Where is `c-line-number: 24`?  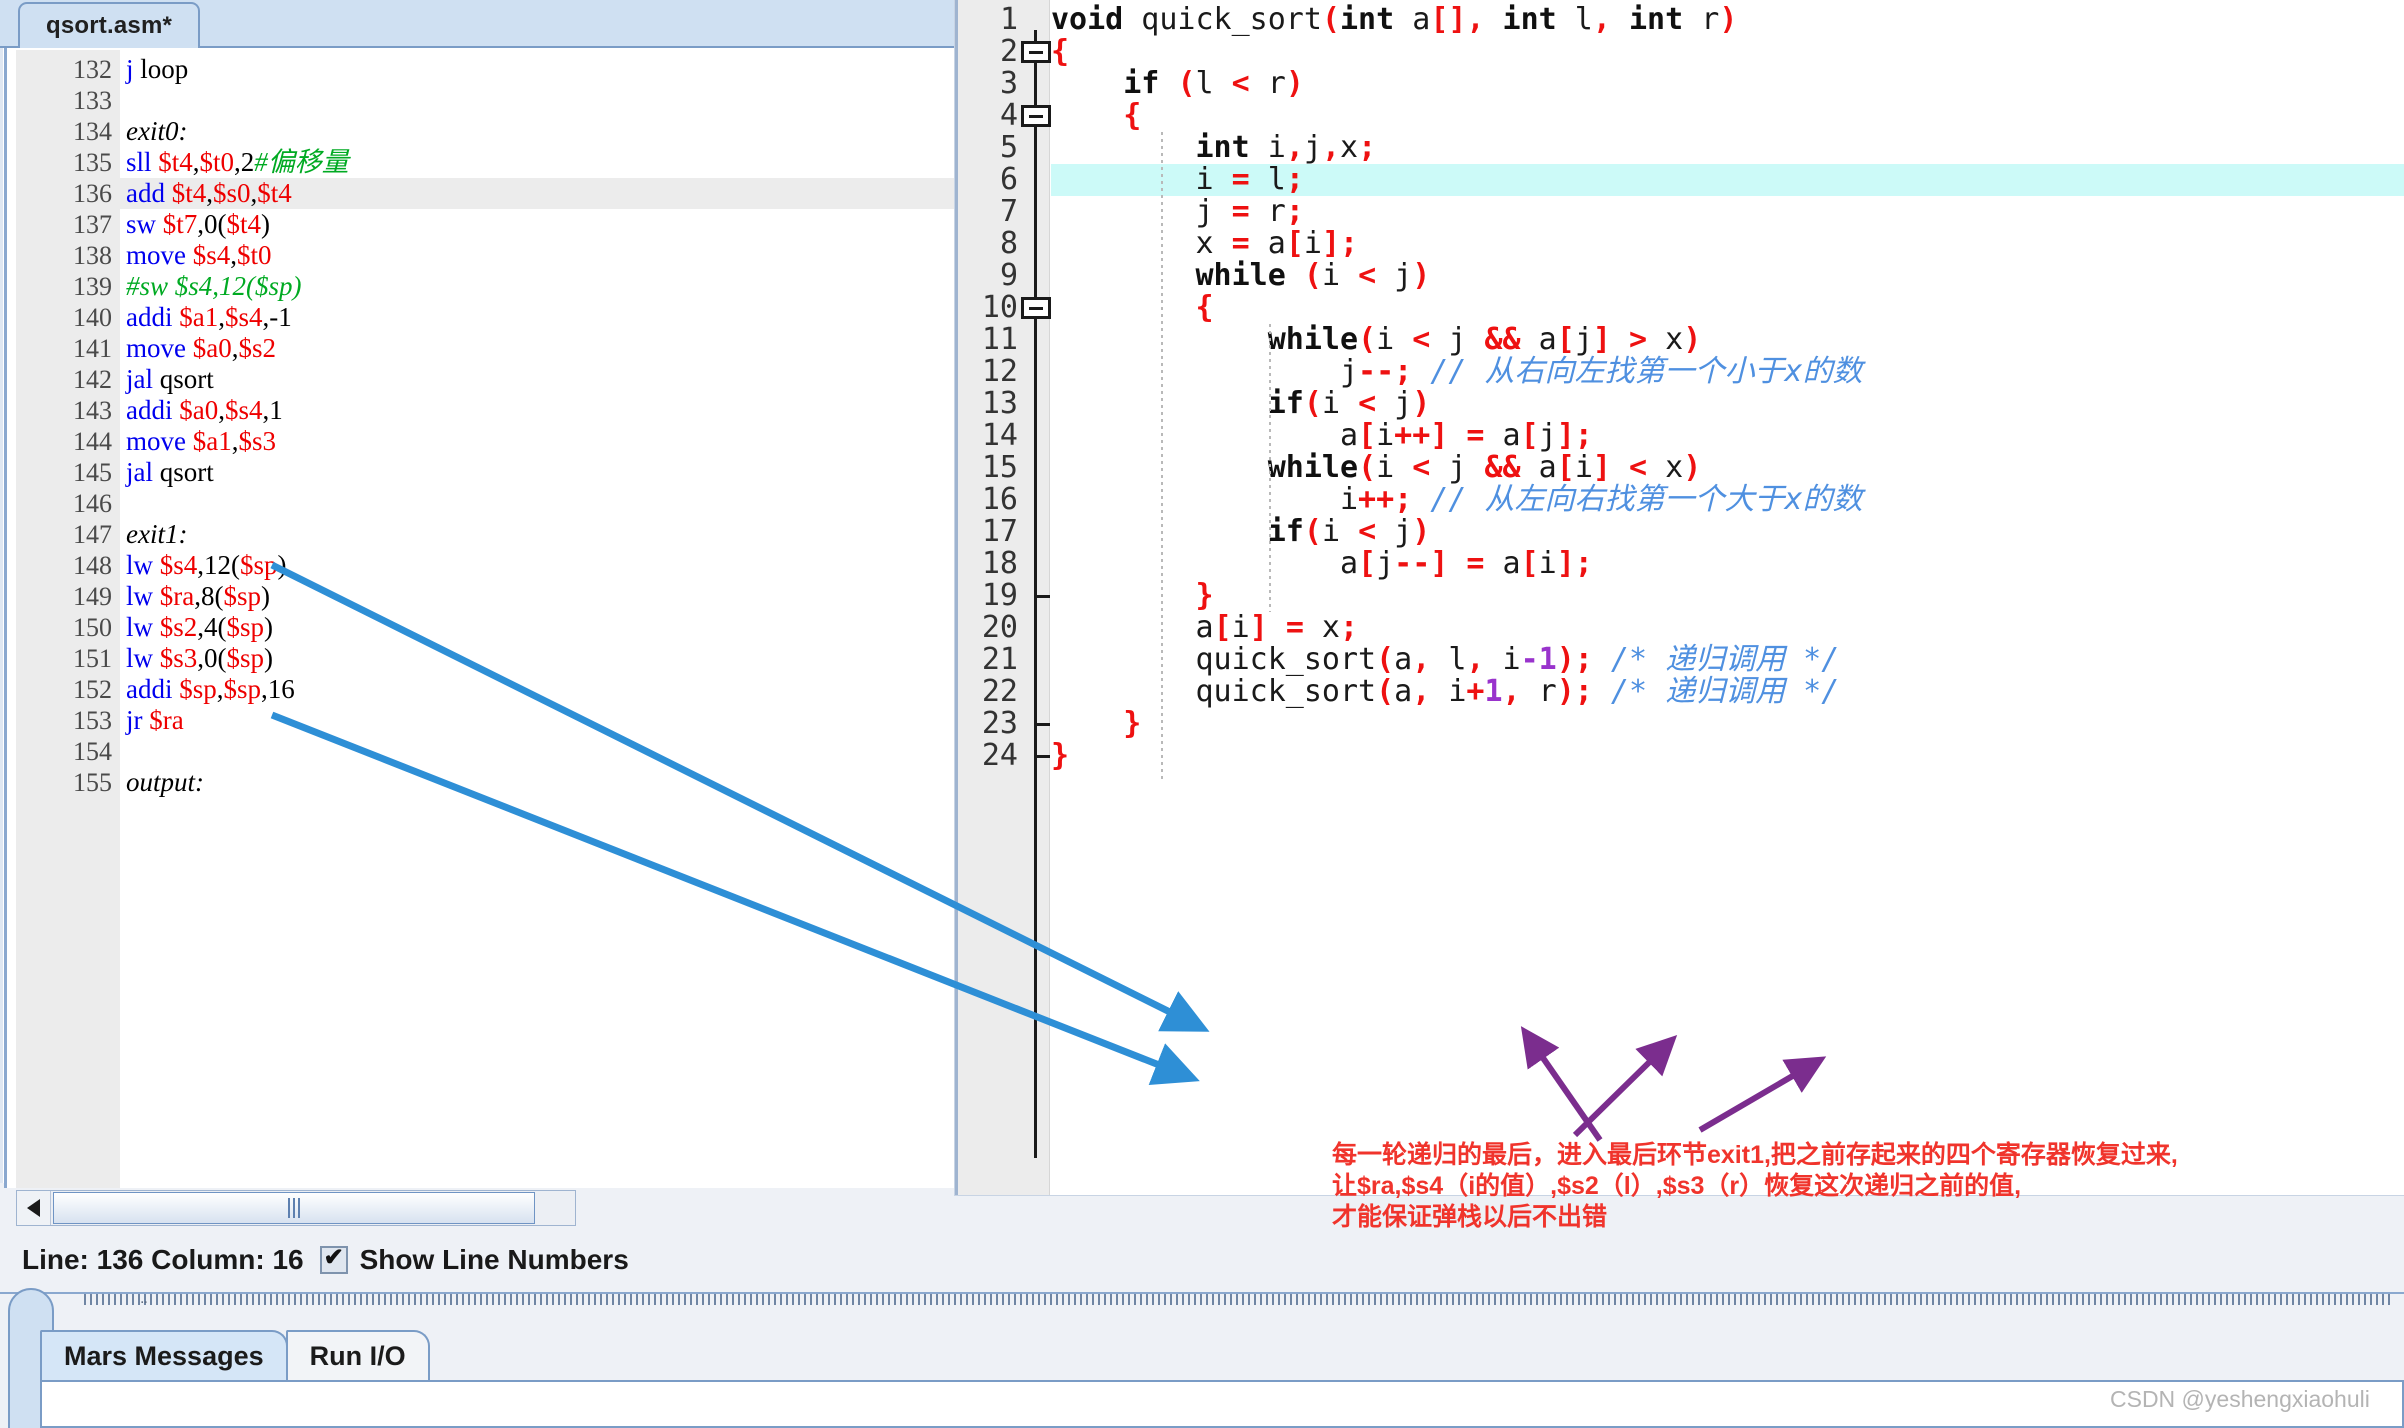 c-line-number: 24 is located at coordinates (999, 755).